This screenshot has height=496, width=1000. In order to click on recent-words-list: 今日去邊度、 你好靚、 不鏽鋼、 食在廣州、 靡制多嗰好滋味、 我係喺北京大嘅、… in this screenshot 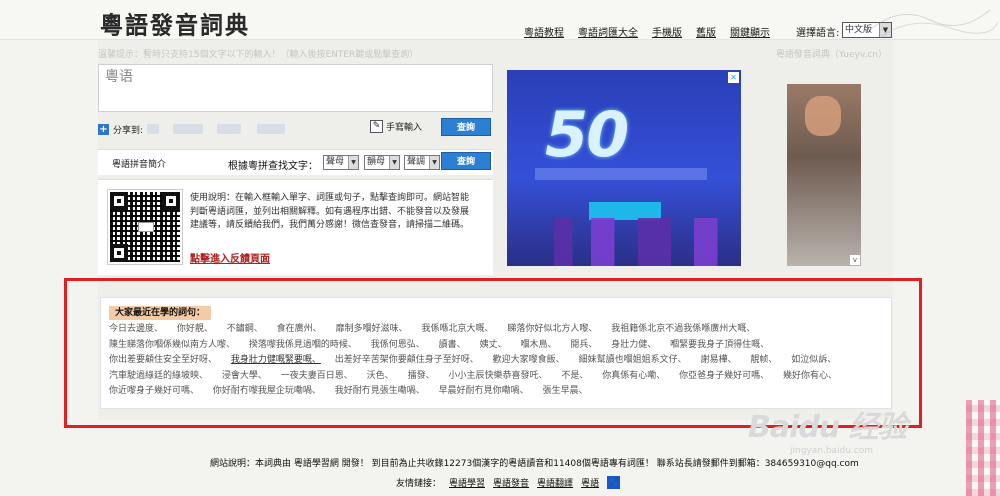, I will do `click(498, 361)`.